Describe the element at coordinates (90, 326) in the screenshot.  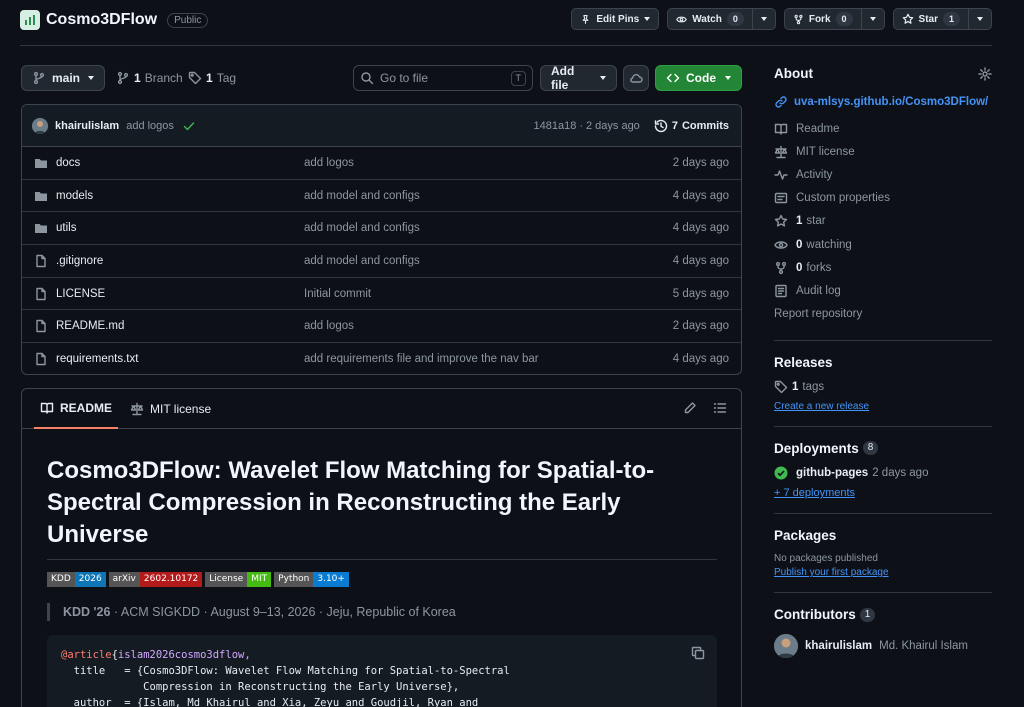
I see `file-name: README.md` at that location.